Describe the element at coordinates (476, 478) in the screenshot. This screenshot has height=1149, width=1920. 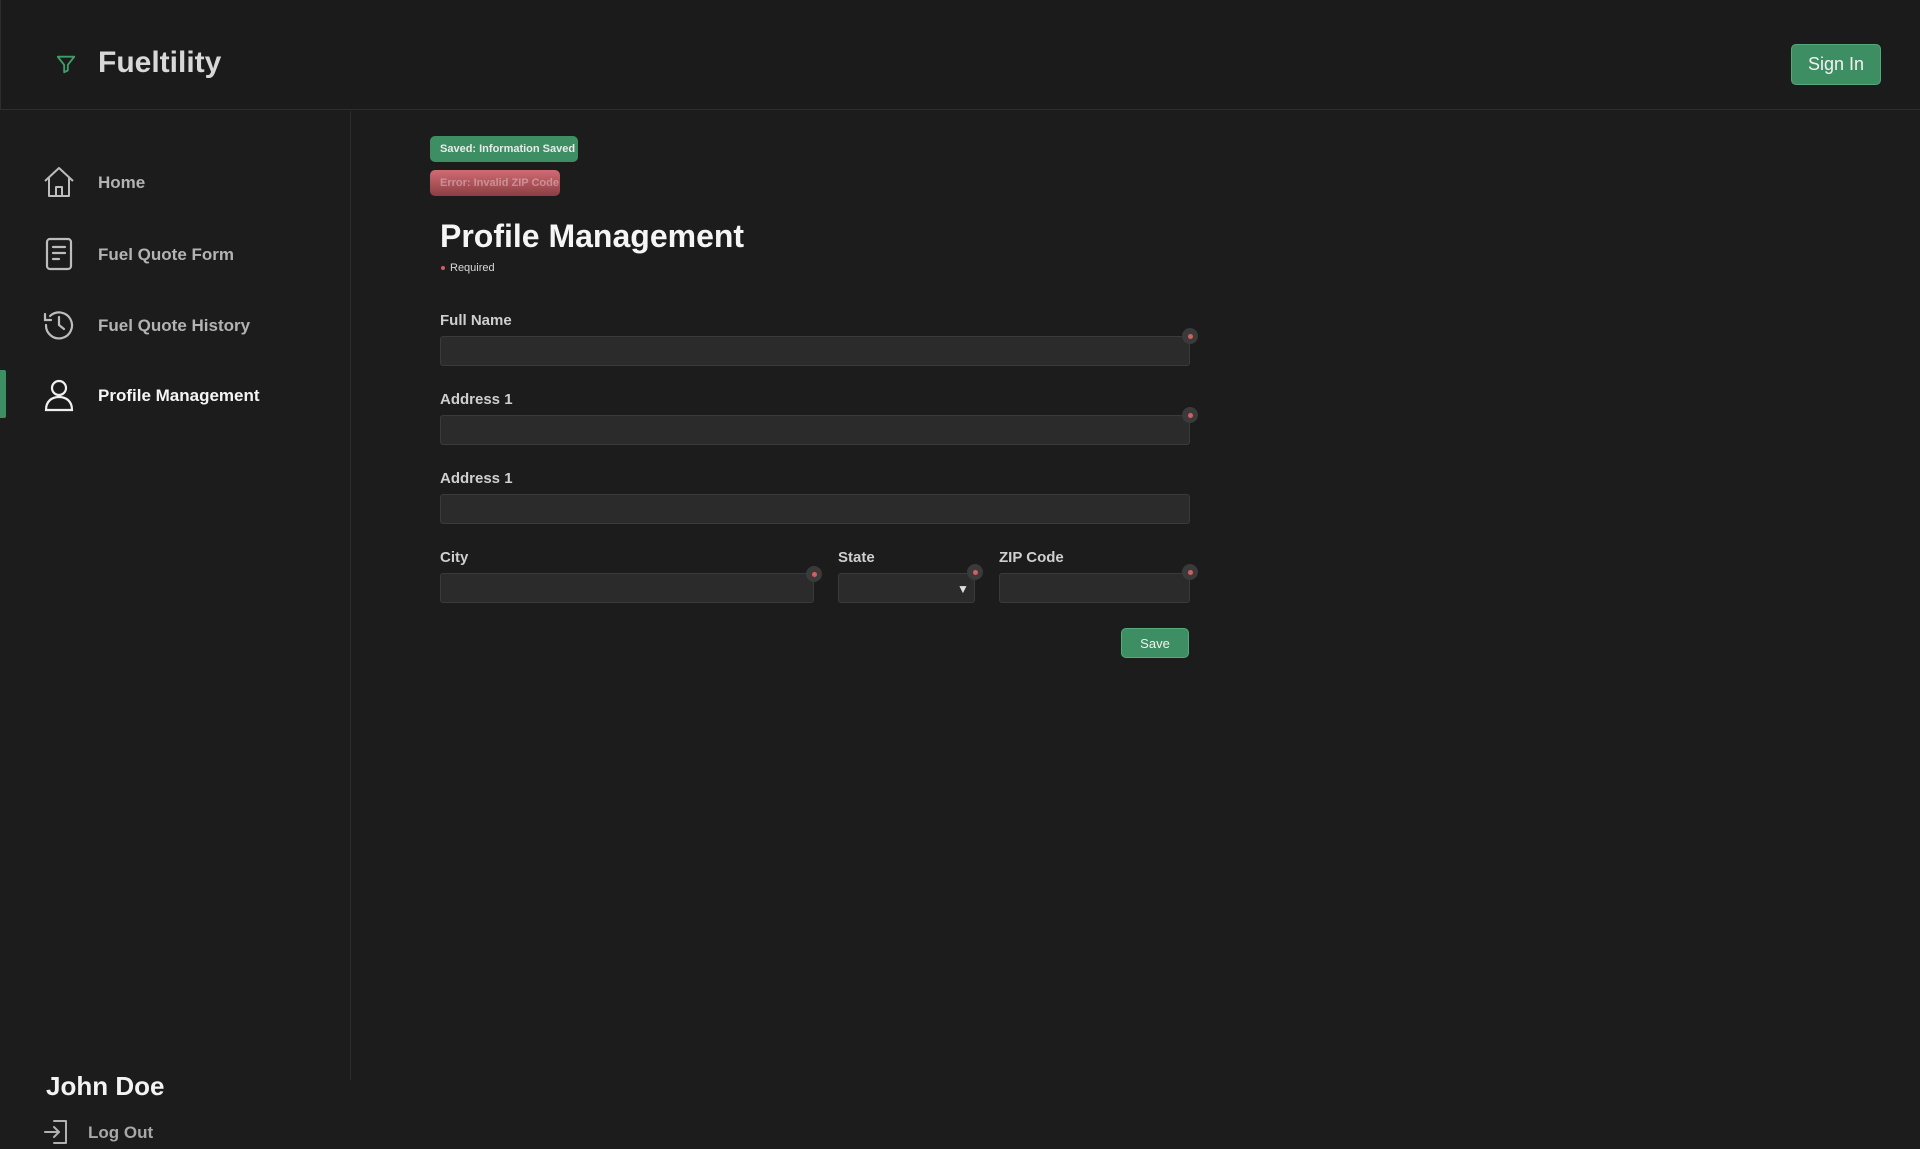
I see `address2-label: Address 1` at that location.